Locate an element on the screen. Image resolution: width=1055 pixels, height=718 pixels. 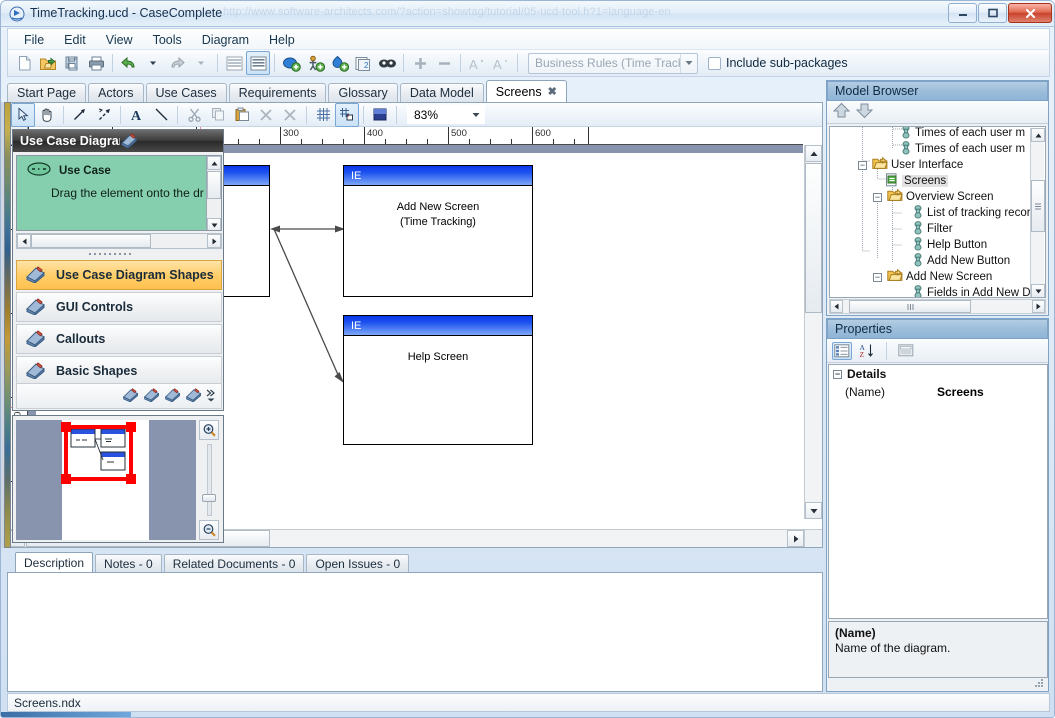
tab-open-issues: Open Issues - 0 is located at coordinates (358, 563).